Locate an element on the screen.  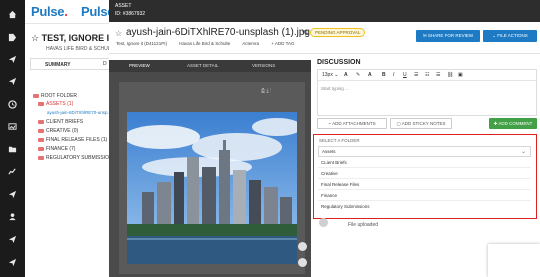
image-icon is located at coordinates (12, 126).